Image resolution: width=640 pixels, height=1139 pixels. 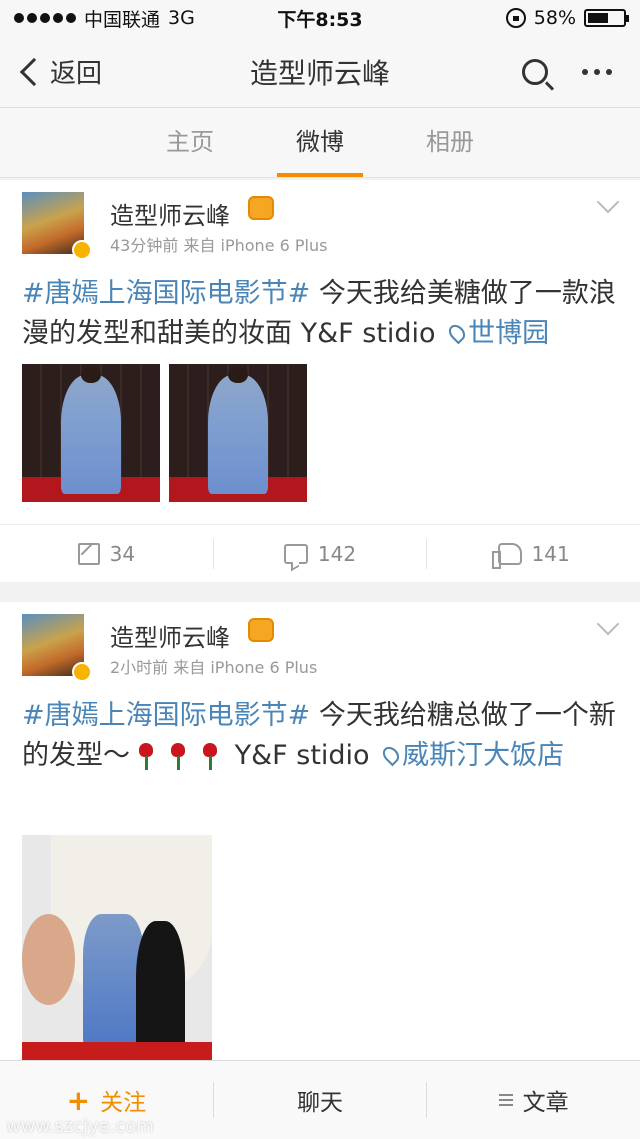 What do you see at coordinates (78, 1100) in the screenshot?
I see `plus-icon: +` at bounding box center [78, 1100].